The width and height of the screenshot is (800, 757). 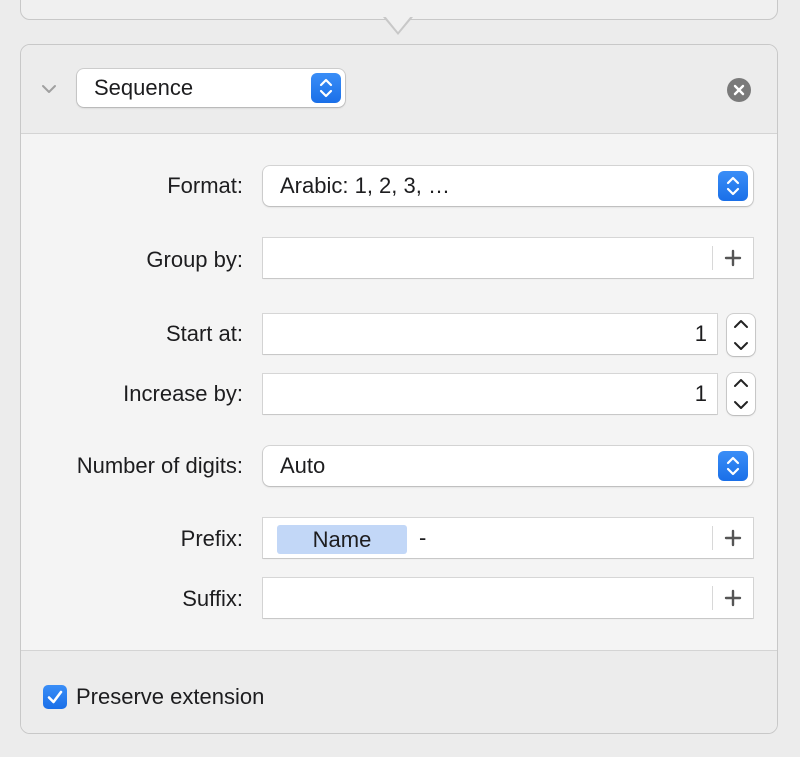 What do you see at coordinates (170, 697) in the screenshot?
I see `preserve-extension-label: Preserve extension` at bounding box center [170, 697].